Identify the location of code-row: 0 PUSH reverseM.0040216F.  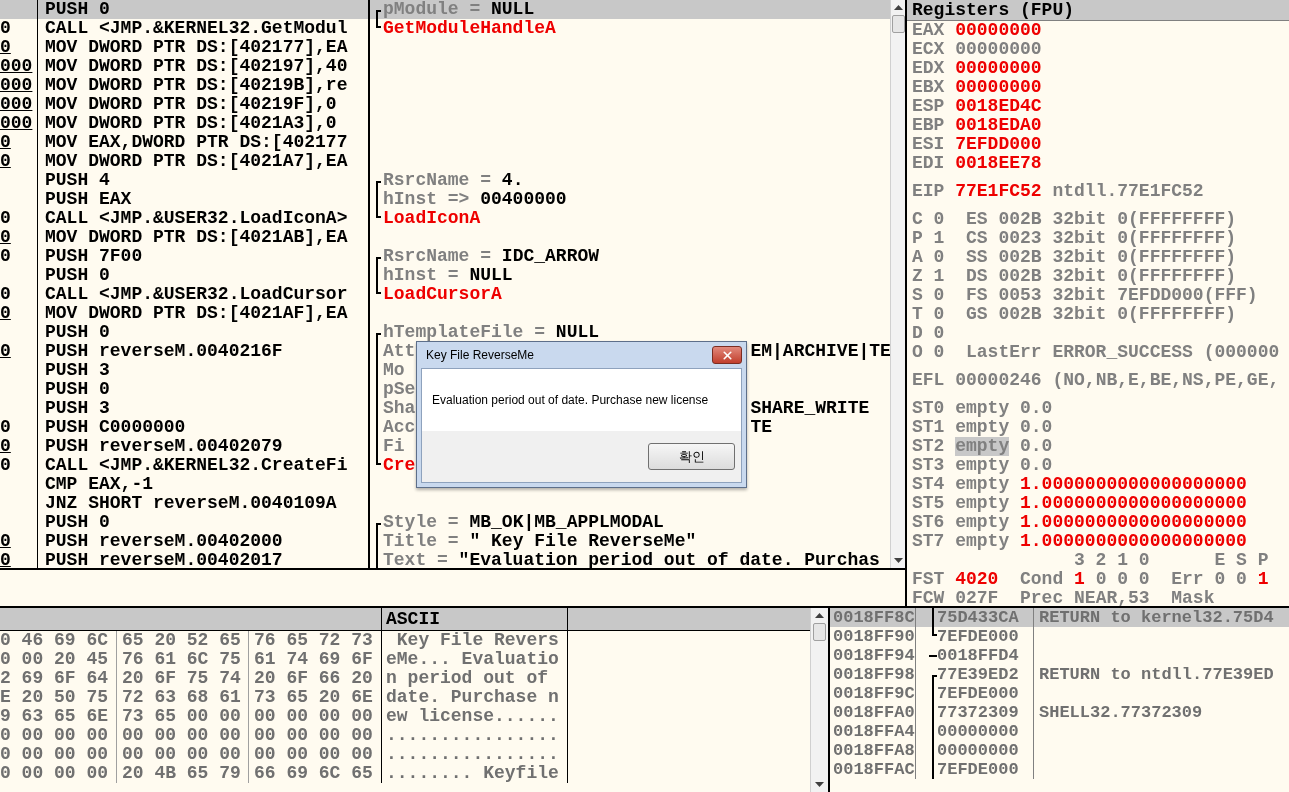
(184, 351).